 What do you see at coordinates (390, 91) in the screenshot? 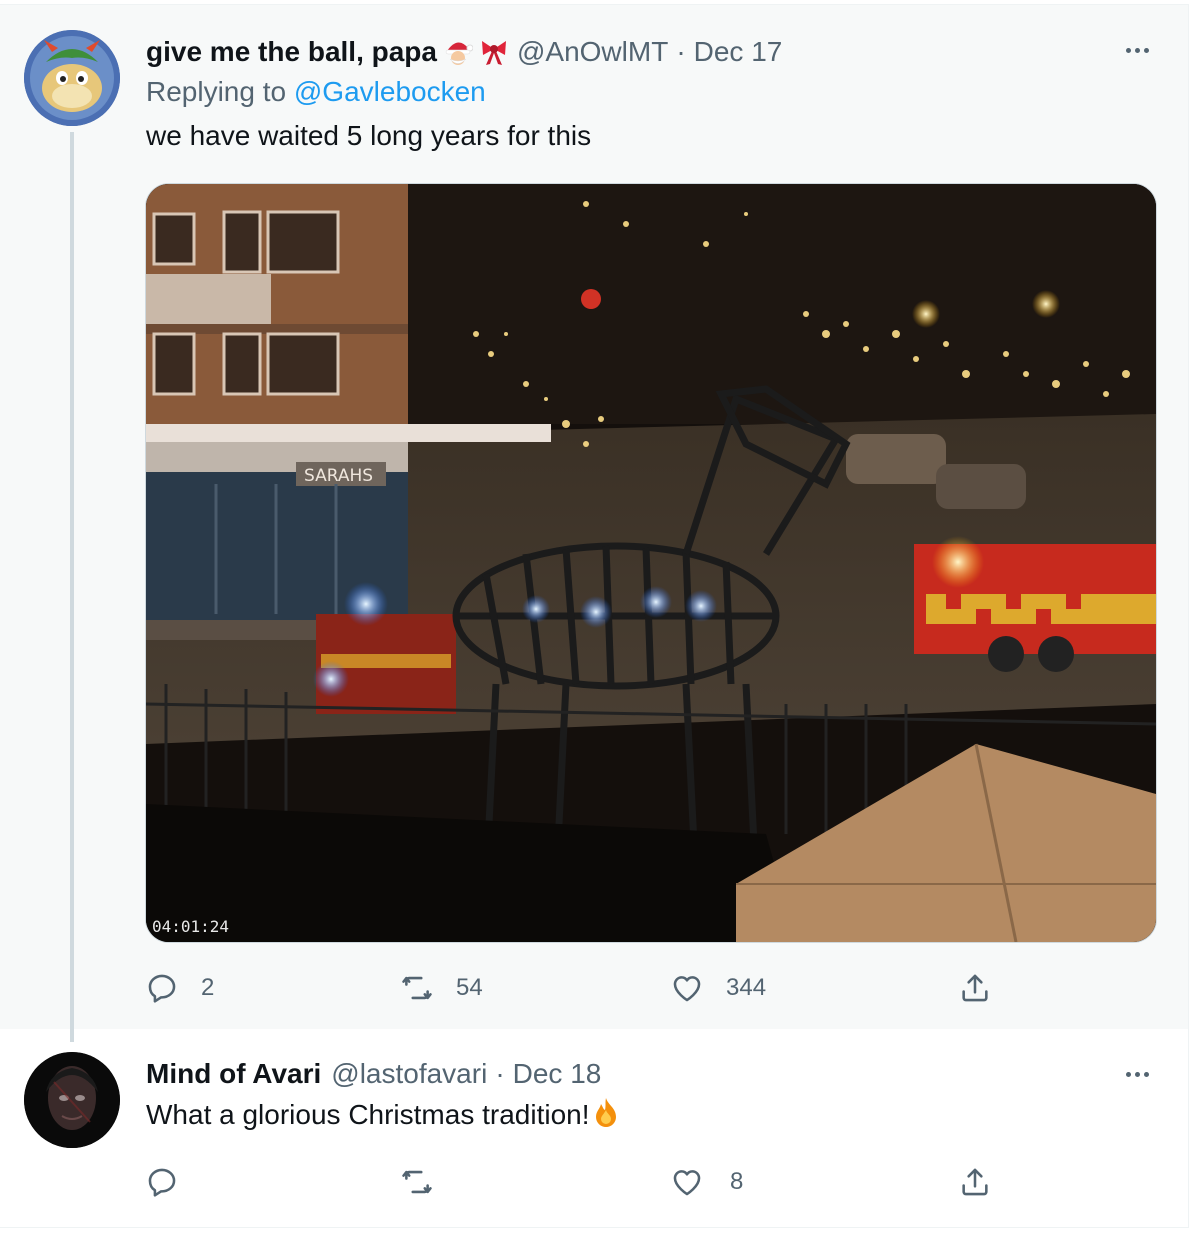
I see `replying-to-handle: @Gavlebocken` at bounding box center [390, 91].